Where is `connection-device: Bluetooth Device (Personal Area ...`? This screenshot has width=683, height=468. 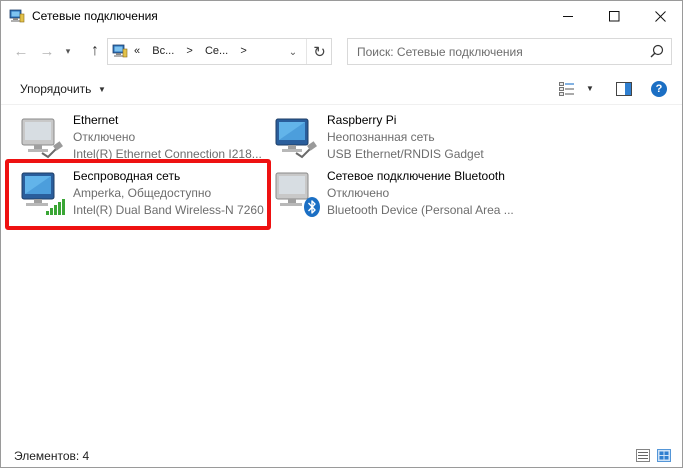
connection-device: Bluetooth Device (Personal Area ... is located at coordinates (420, 210).